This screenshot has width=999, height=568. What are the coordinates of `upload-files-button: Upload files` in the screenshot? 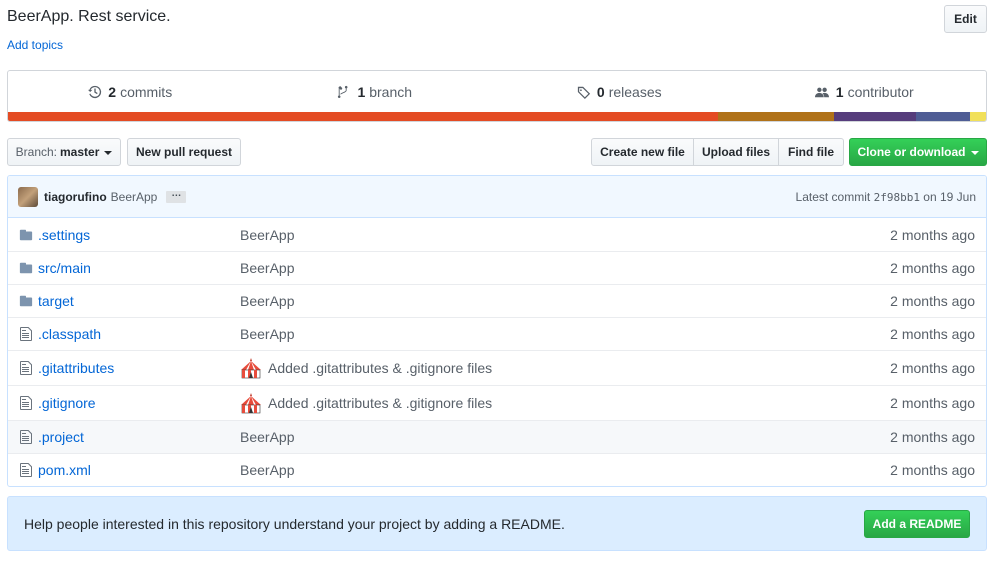 It's located at (736, 152).